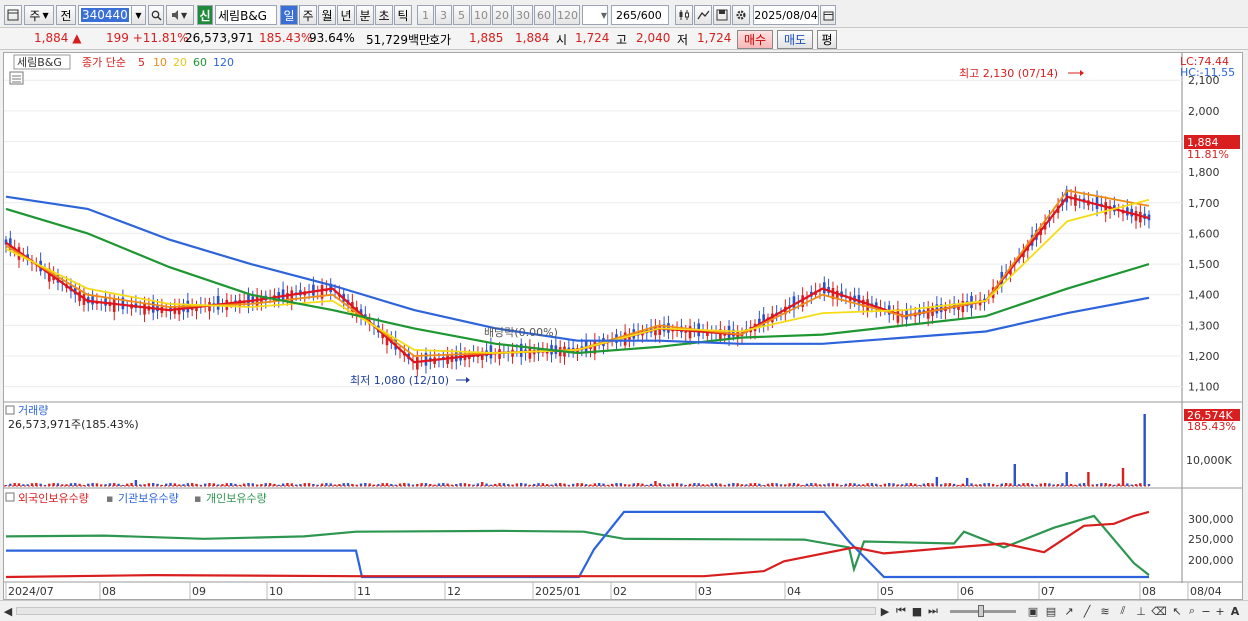 Image resolution: width=1248 pixels, height=621 pixels. What do you see at coordinates (446, 611) in the screenshot?
I see `horizontal-scrollbar` at bounding box center [446, 611].